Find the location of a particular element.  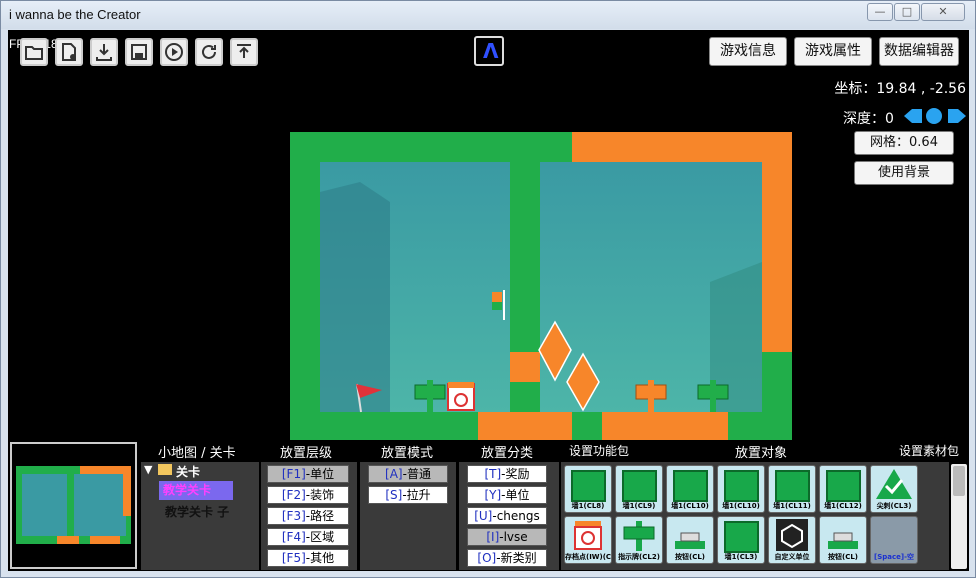

new-file-button is located at coordinates (69, 52).